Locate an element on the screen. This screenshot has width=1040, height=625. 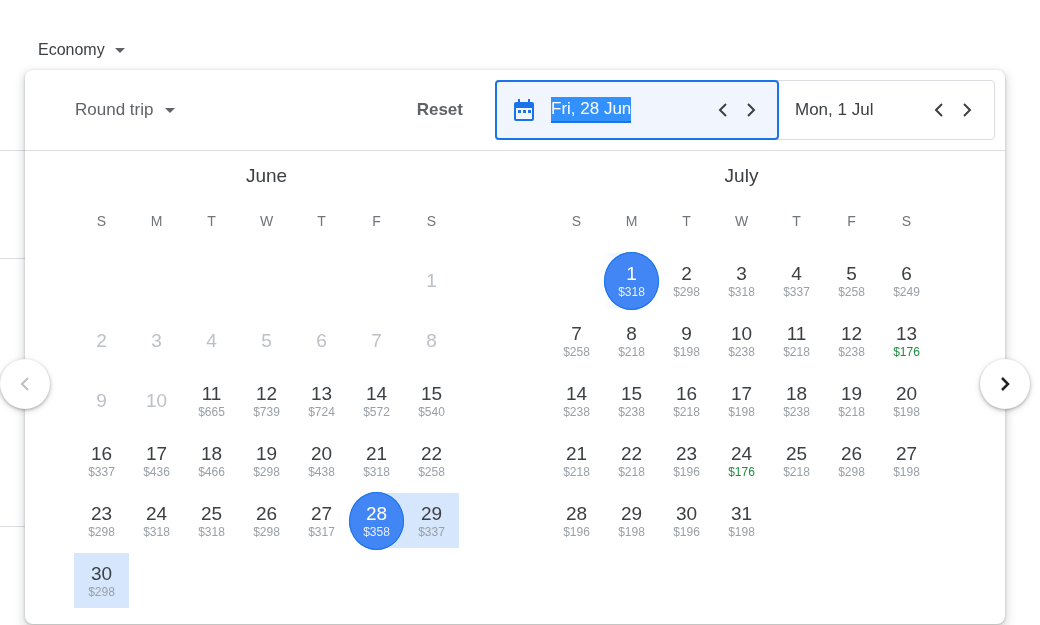
day-price: $724 is located at coordinates (321, 412).